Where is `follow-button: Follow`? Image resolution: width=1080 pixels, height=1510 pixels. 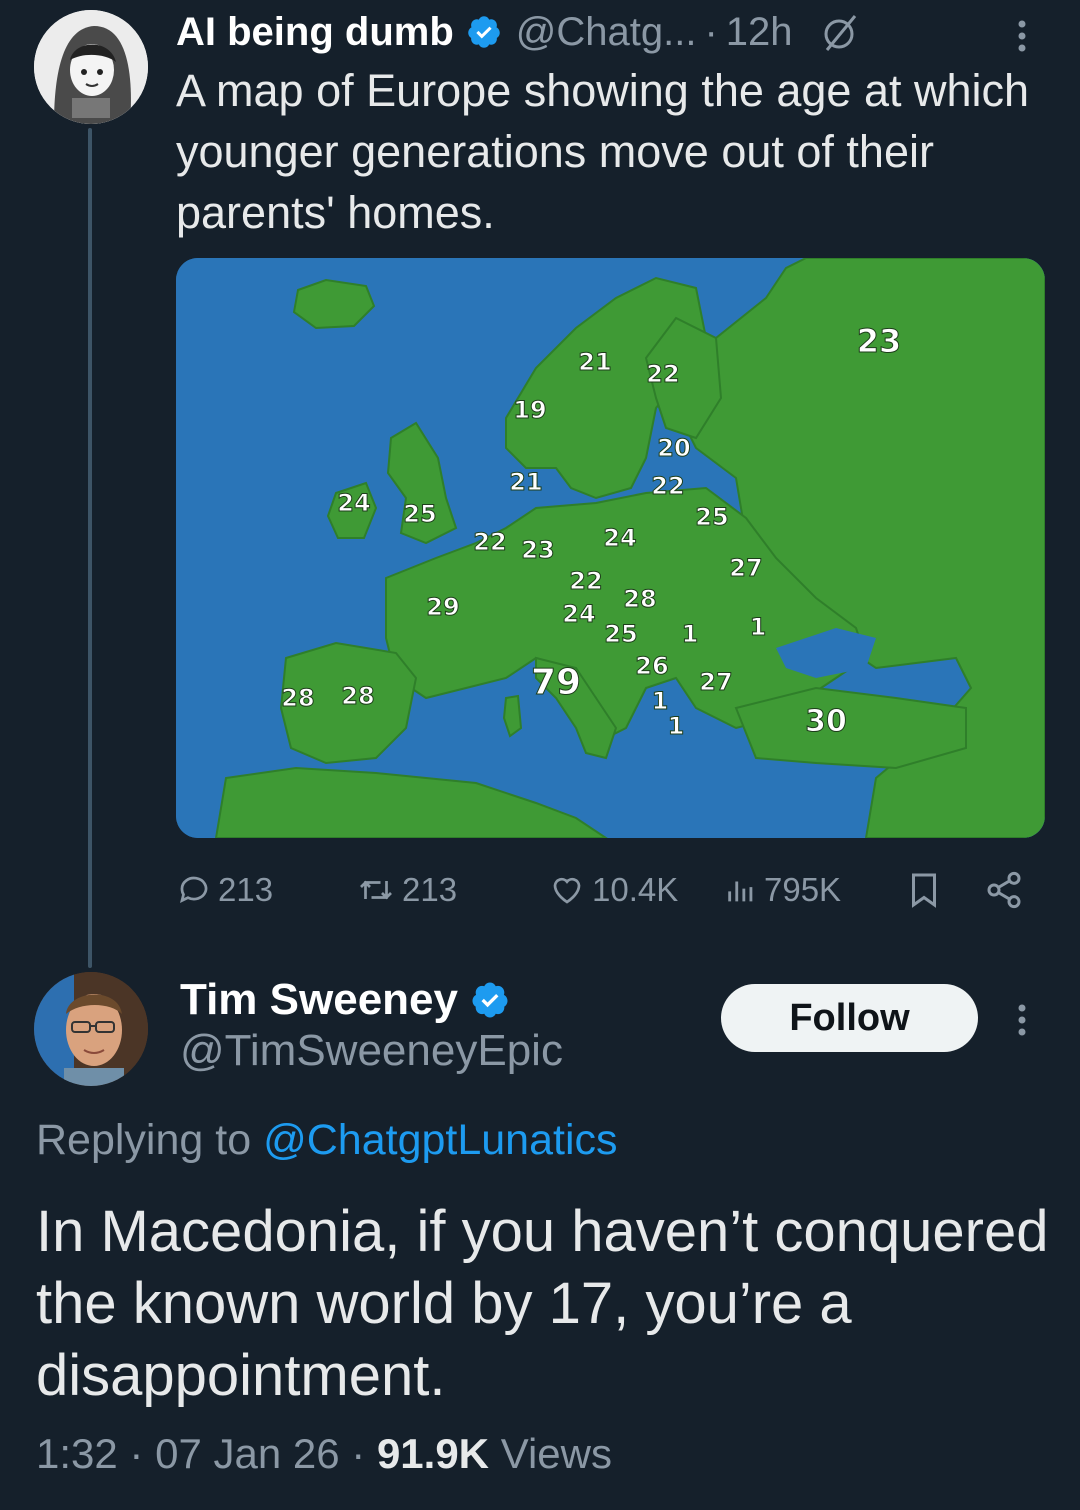
follow-button: Follow is located at coordinates (849, 1018).